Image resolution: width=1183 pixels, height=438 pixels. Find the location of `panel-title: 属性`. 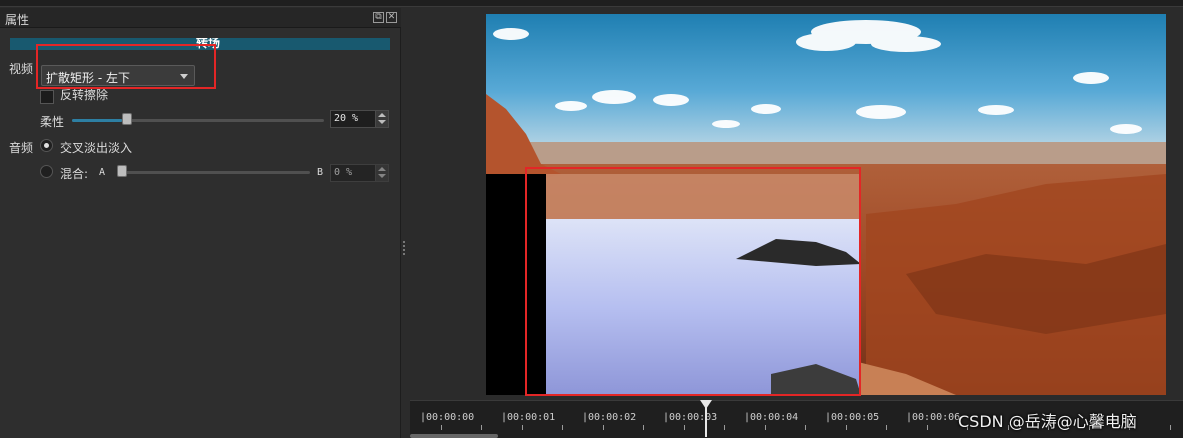

panel-title: 属性 is located at coordinates (17, 20).